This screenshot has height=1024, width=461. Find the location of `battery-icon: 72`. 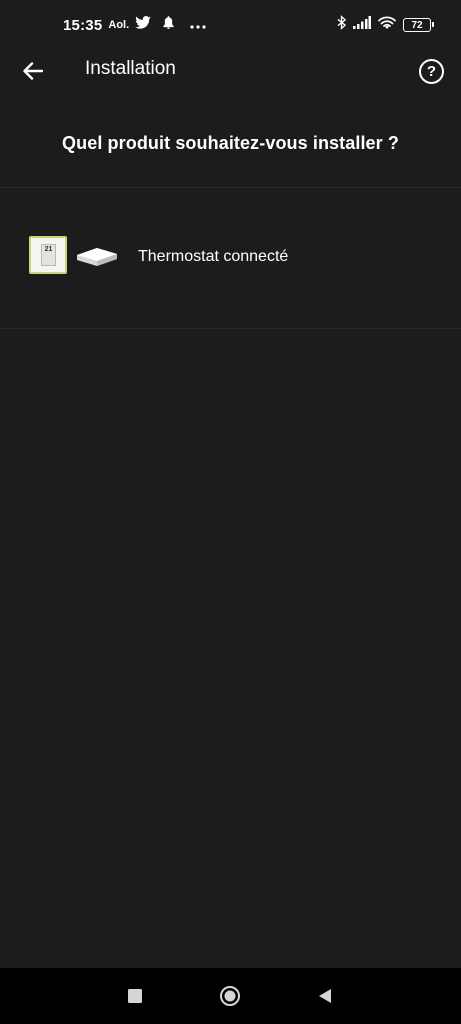

battery-icon: 72 is located at coordinates (418, 25).